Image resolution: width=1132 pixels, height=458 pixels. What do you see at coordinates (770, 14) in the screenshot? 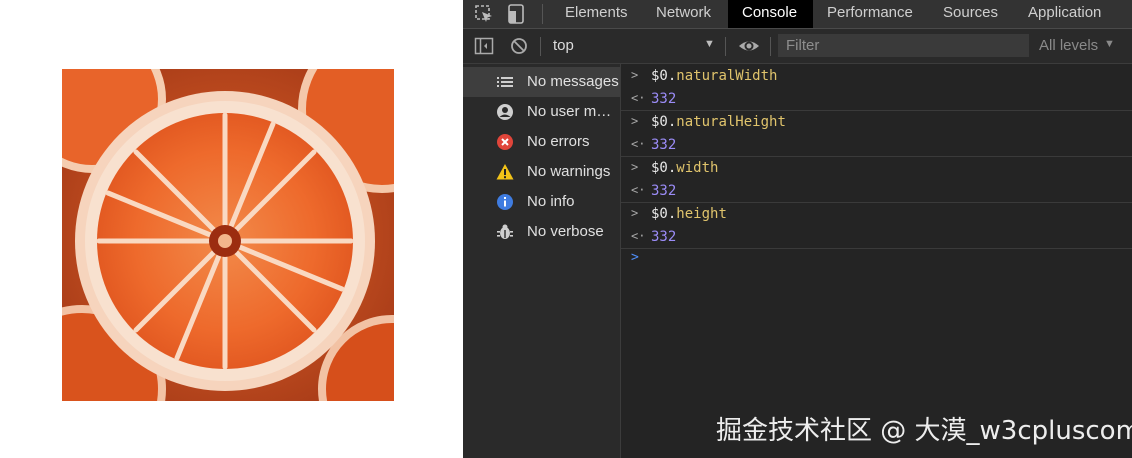
I see `tab-console: Console` at bounding box center [770, 14].